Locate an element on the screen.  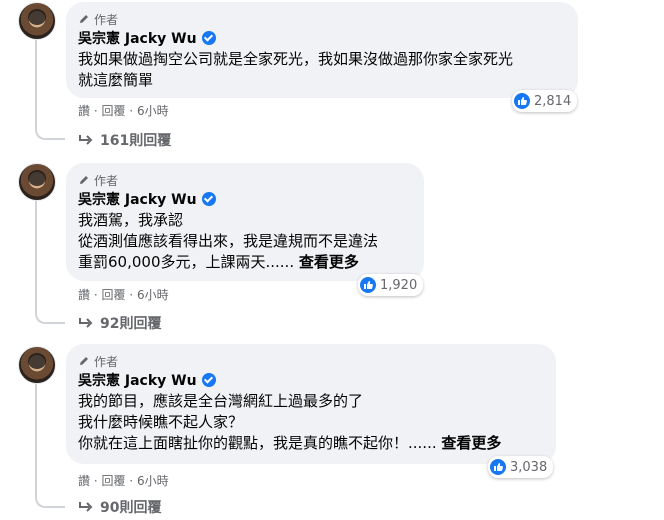
reaction-count-value: 2,814 is located at coordinates (553, 101).